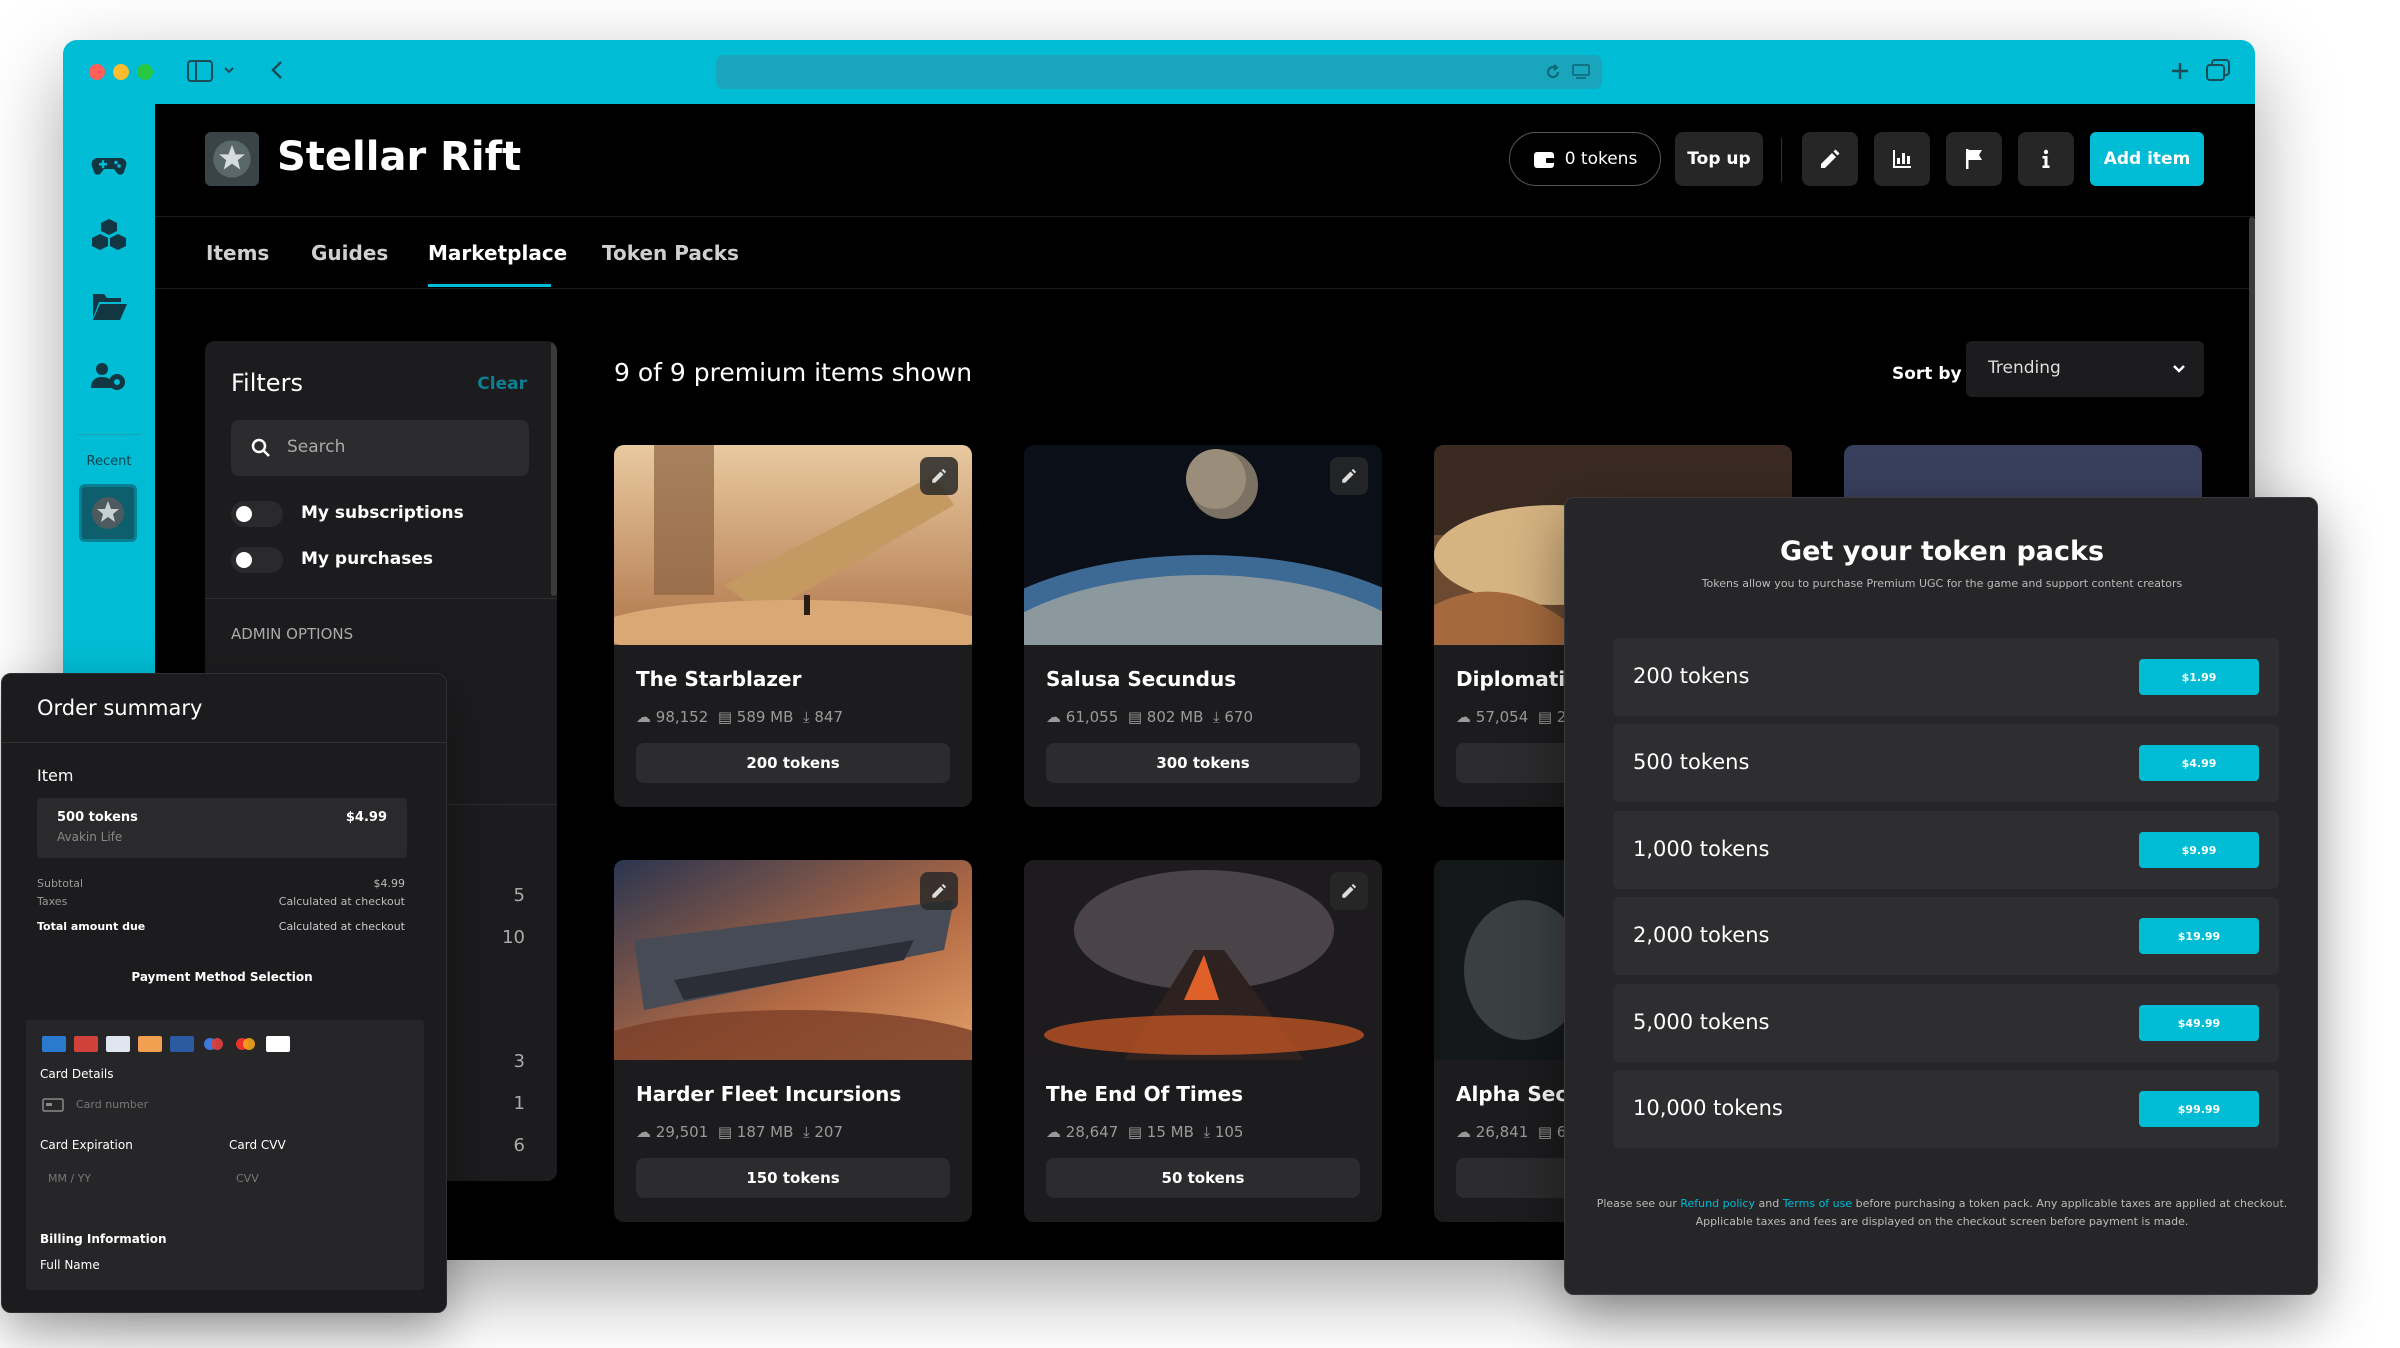  I want to click on analytics-button, so click(1902, 159).